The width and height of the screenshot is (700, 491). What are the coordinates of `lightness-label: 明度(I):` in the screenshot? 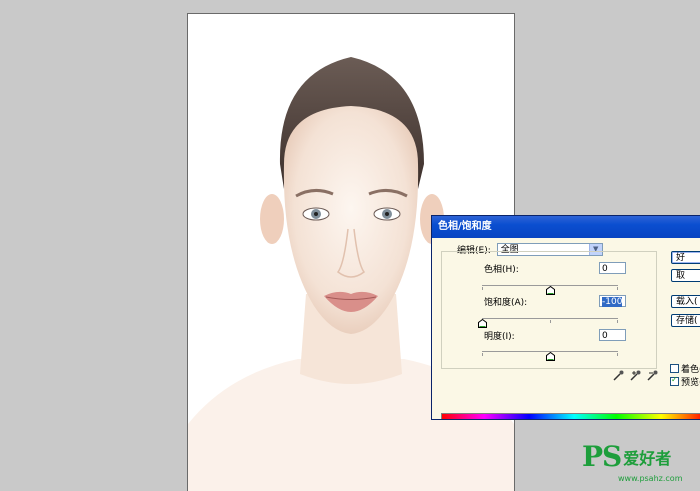 It's located at (499, 337).